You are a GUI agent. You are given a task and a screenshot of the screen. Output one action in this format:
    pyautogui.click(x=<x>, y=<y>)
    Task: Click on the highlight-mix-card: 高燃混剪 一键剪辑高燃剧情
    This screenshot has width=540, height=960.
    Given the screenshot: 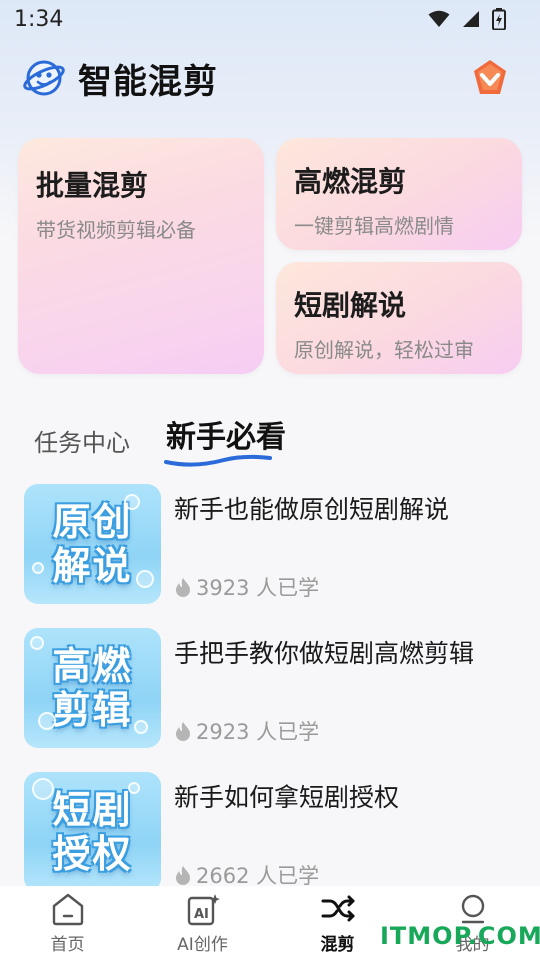 What is the action you would take?
    pyautogui.click(x=399, y=194)
    